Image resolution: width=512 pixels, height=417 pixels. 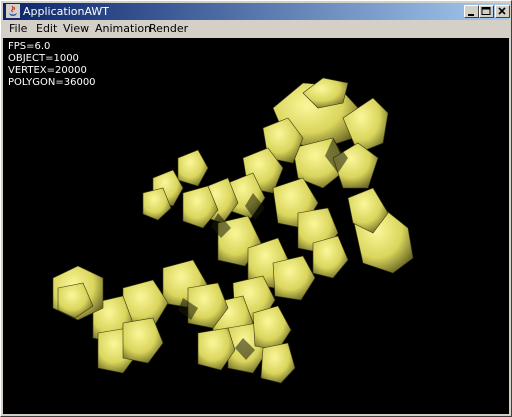 I want to click on menu-animation: Animation, so click(x=123, y=29).